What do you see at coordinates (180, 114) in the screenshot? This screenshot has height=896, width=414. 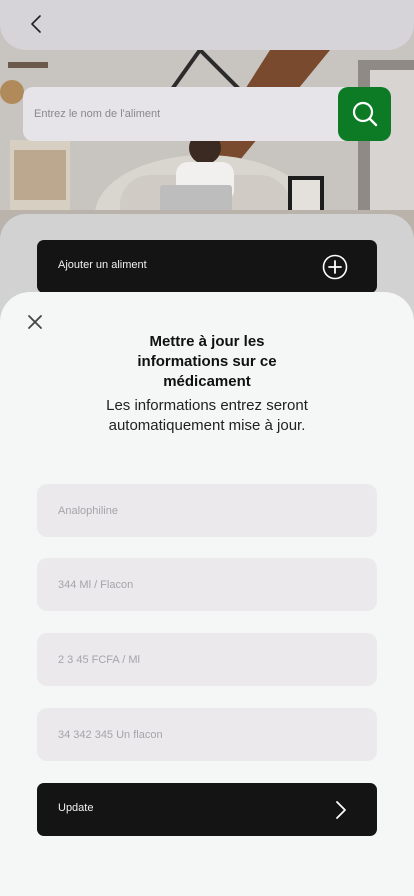 I see `food-search-input` at bounding box center [180, 114].